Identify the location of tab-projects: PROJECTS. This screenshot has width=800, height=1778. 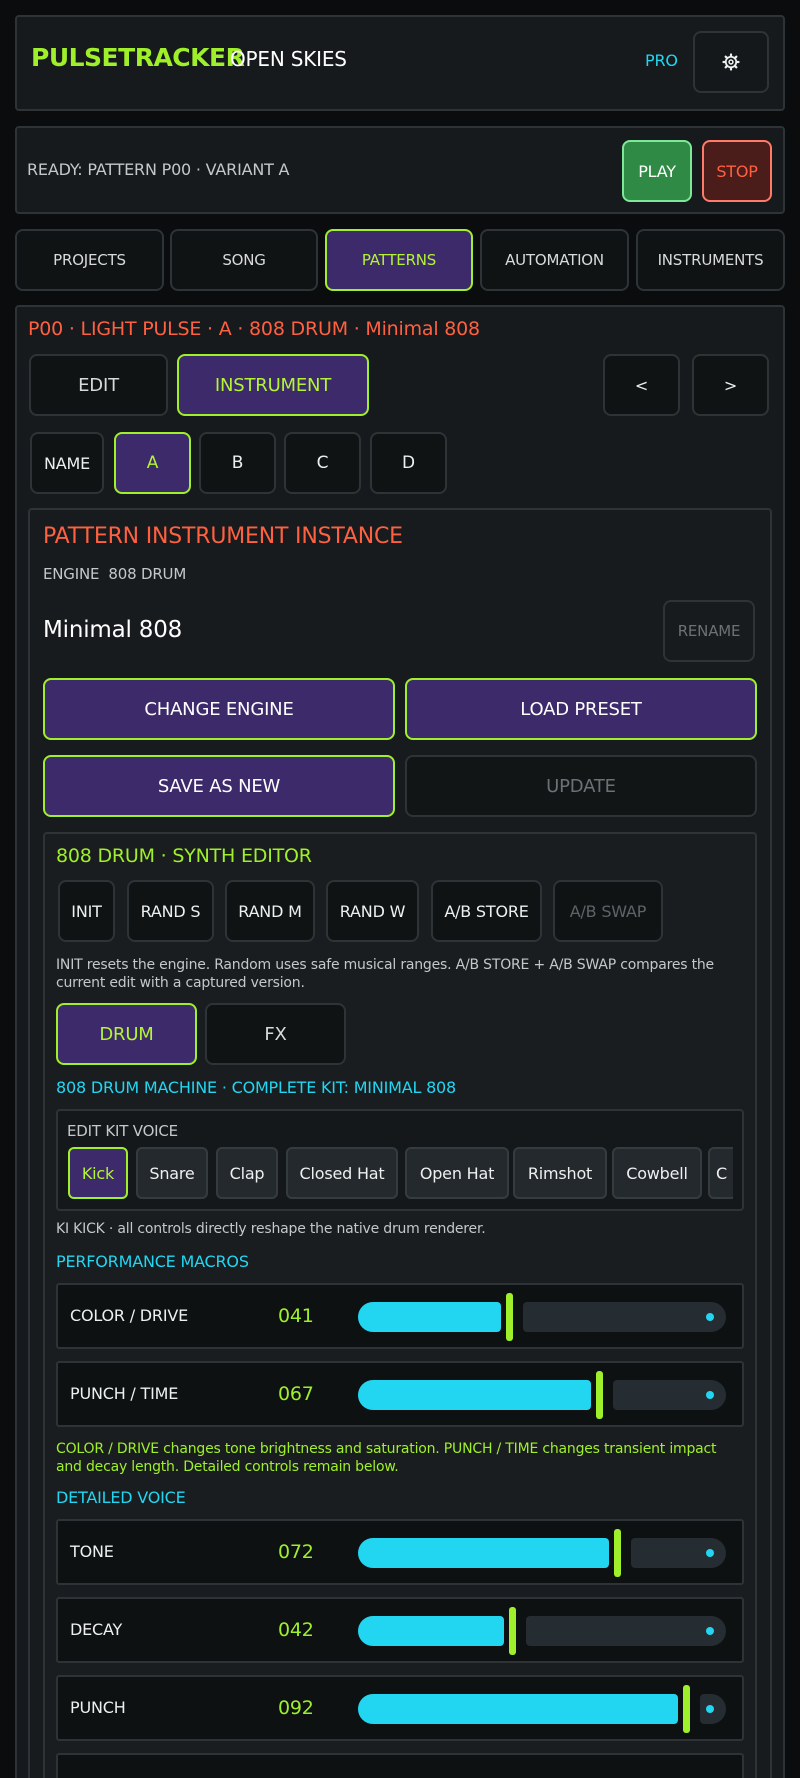
(89, 260).